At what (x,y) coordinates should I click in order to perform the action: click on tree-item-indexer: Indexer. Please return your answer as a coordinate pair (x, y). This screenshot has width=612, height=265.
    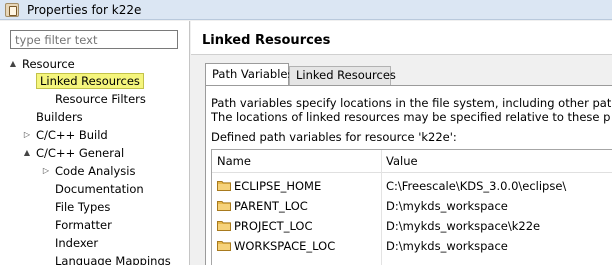
    Looking at the image, I should click on (76, 243).